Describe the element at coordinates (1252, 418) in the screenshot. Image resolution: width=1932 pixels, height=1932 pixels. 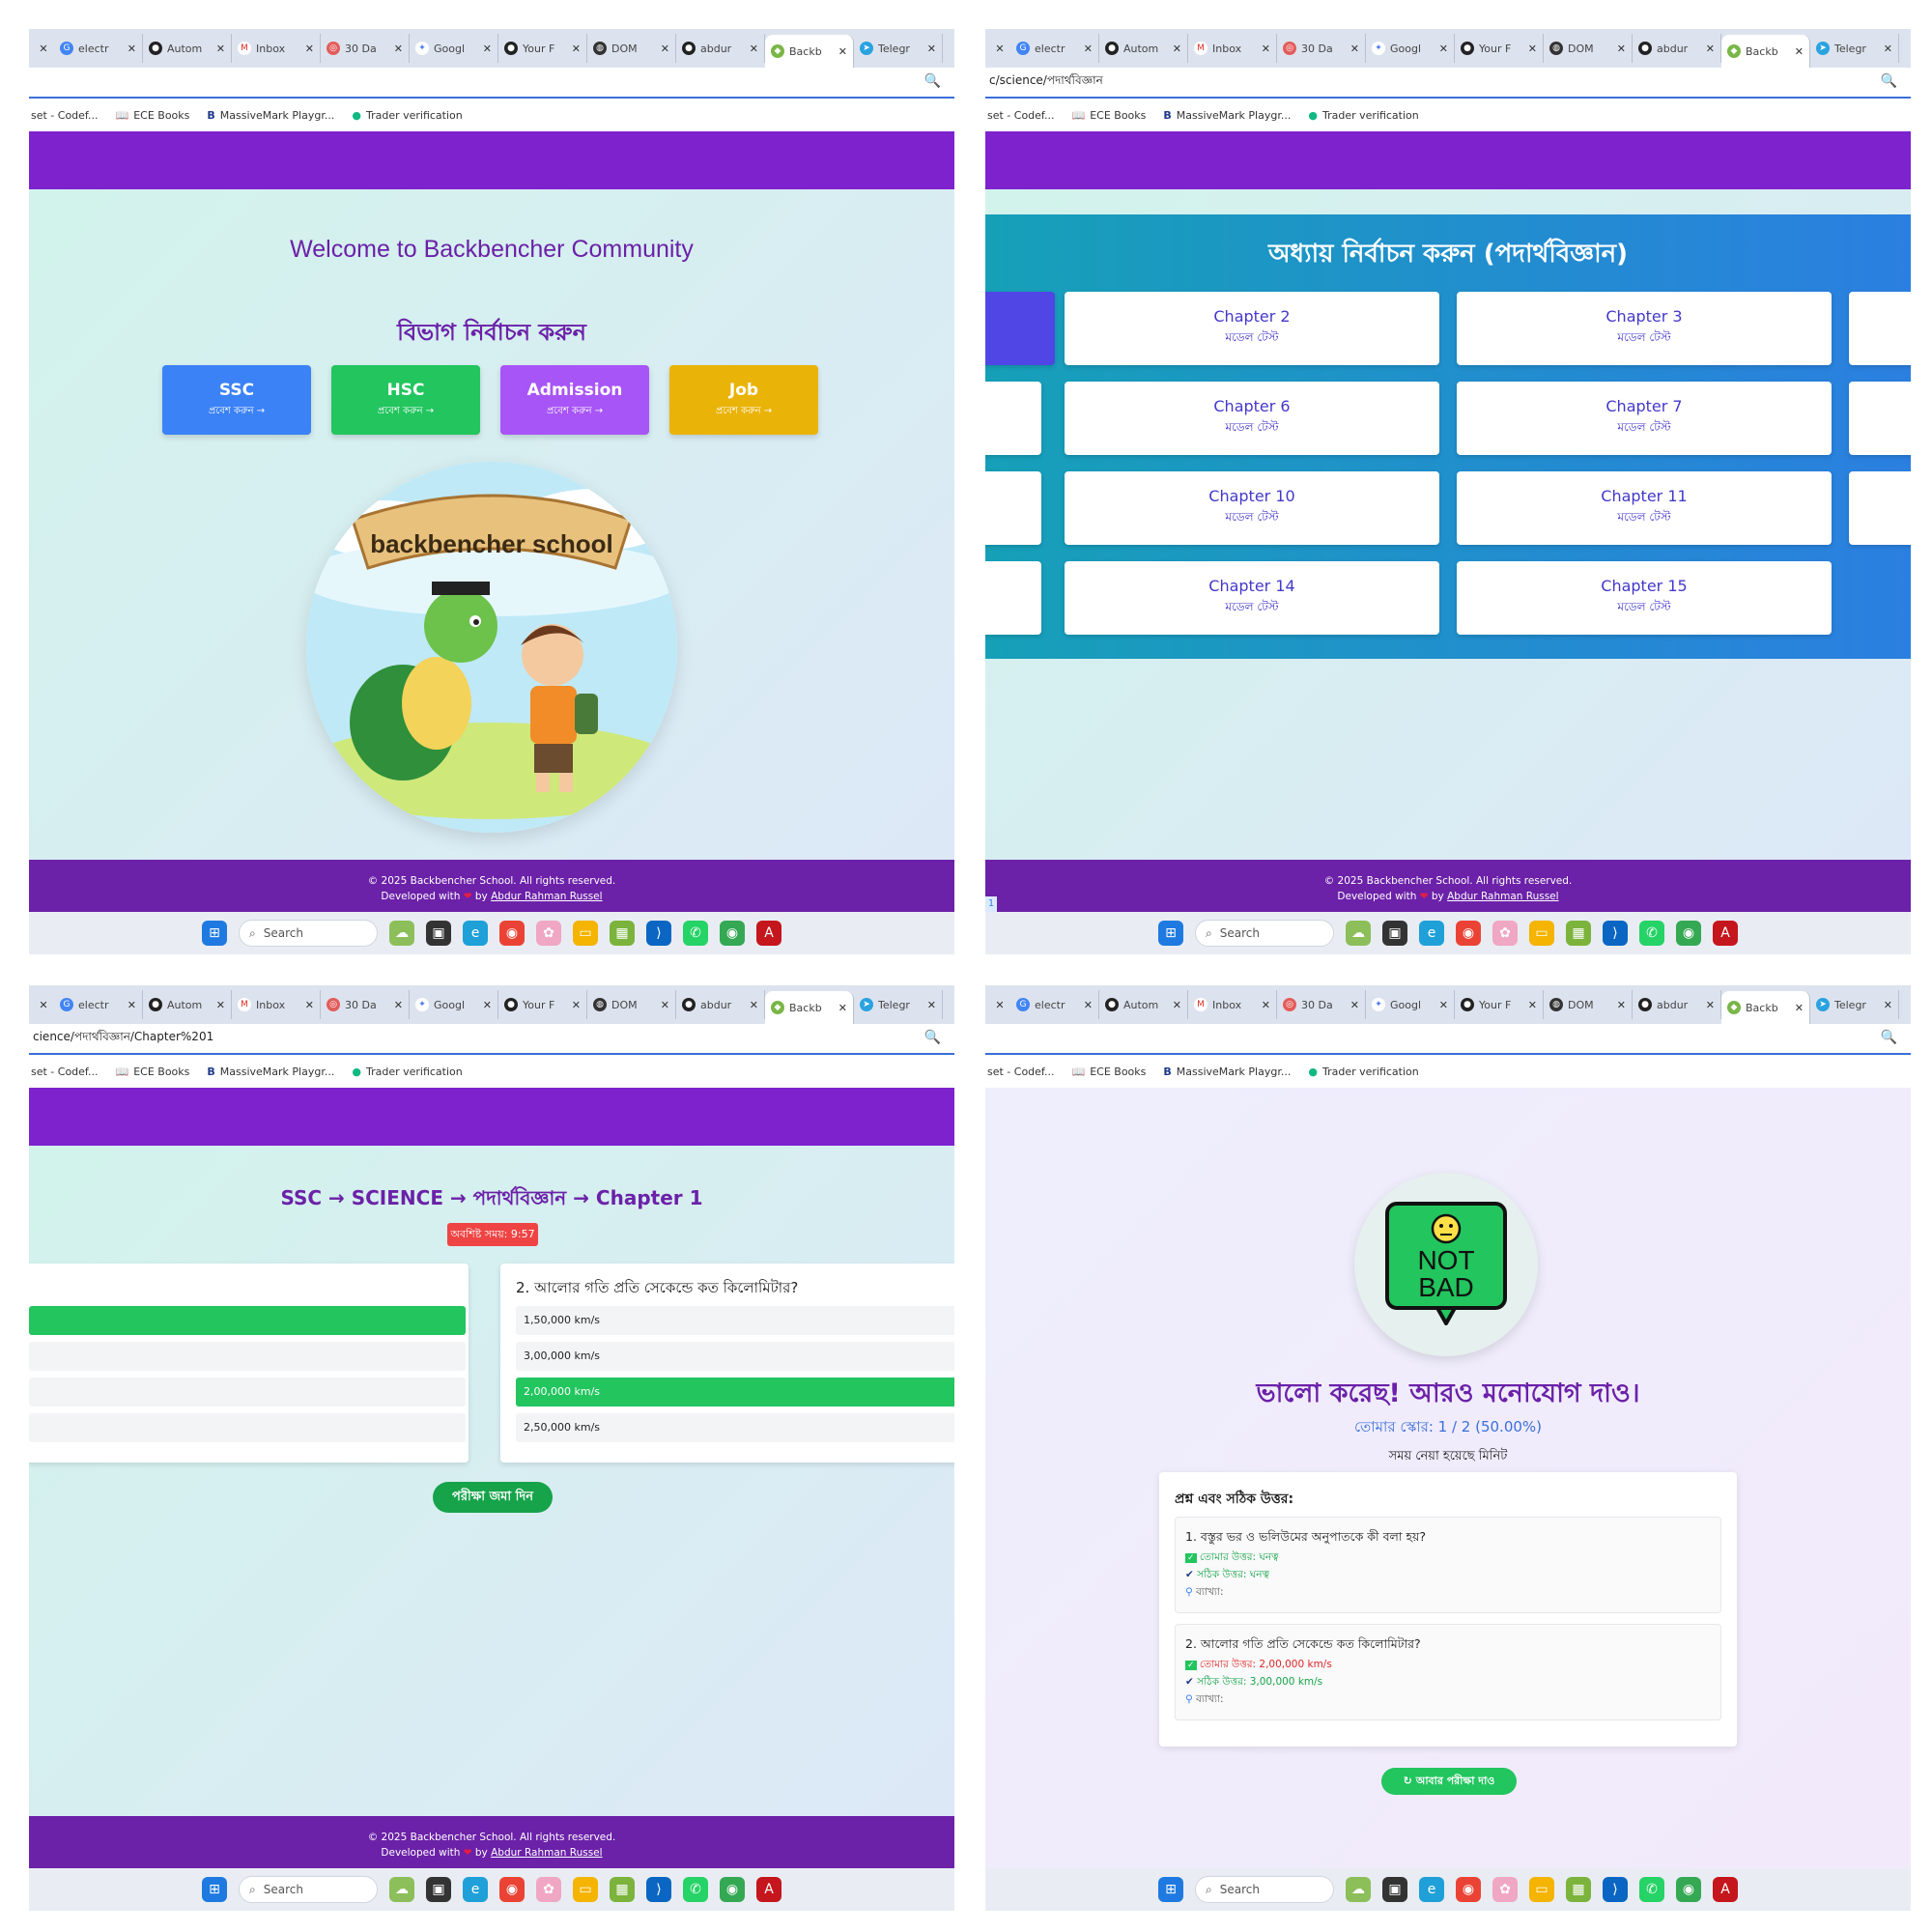
I see `chapter-card: Chapter 6 মডেল টেস্ট` at that location.